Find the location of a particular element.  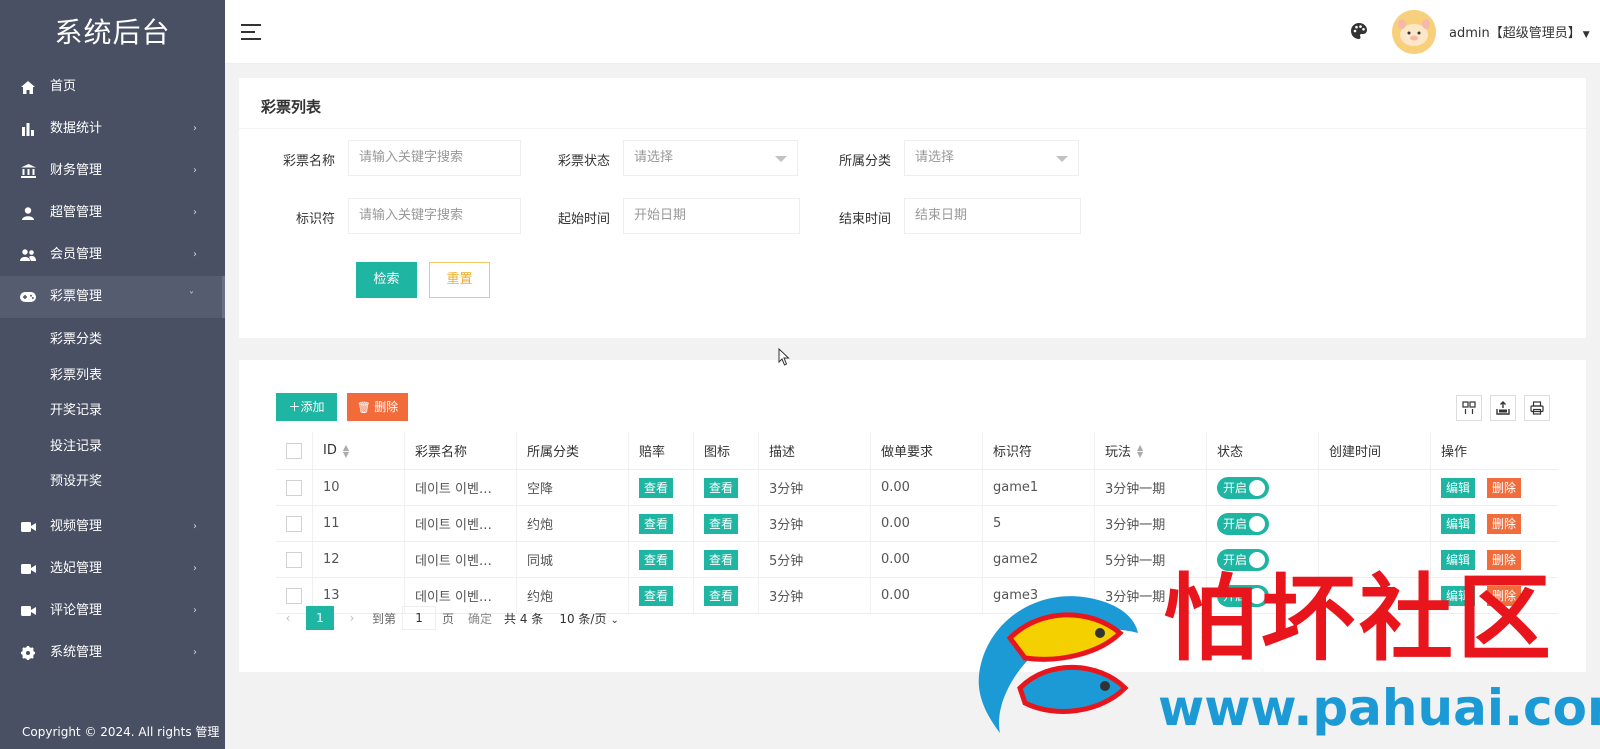

video-camera-icon is located at coordinates (28, 527).